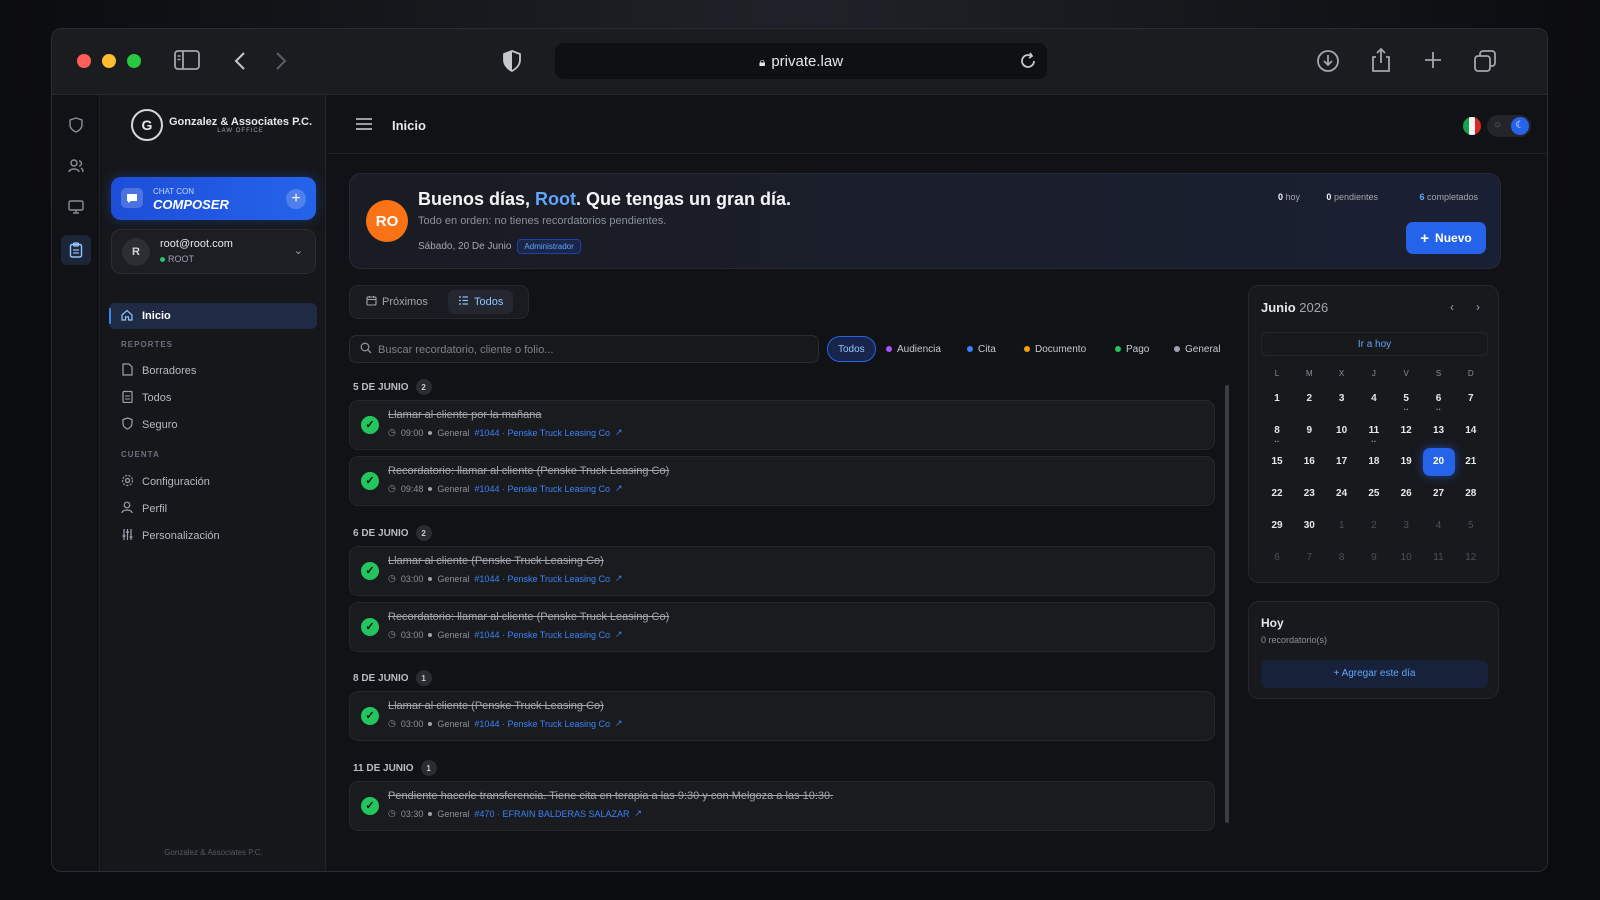 Image resolution: width=1600 pixels, height=900 pixels. I want to click on calendar-day: 9, so click(1309, 431).